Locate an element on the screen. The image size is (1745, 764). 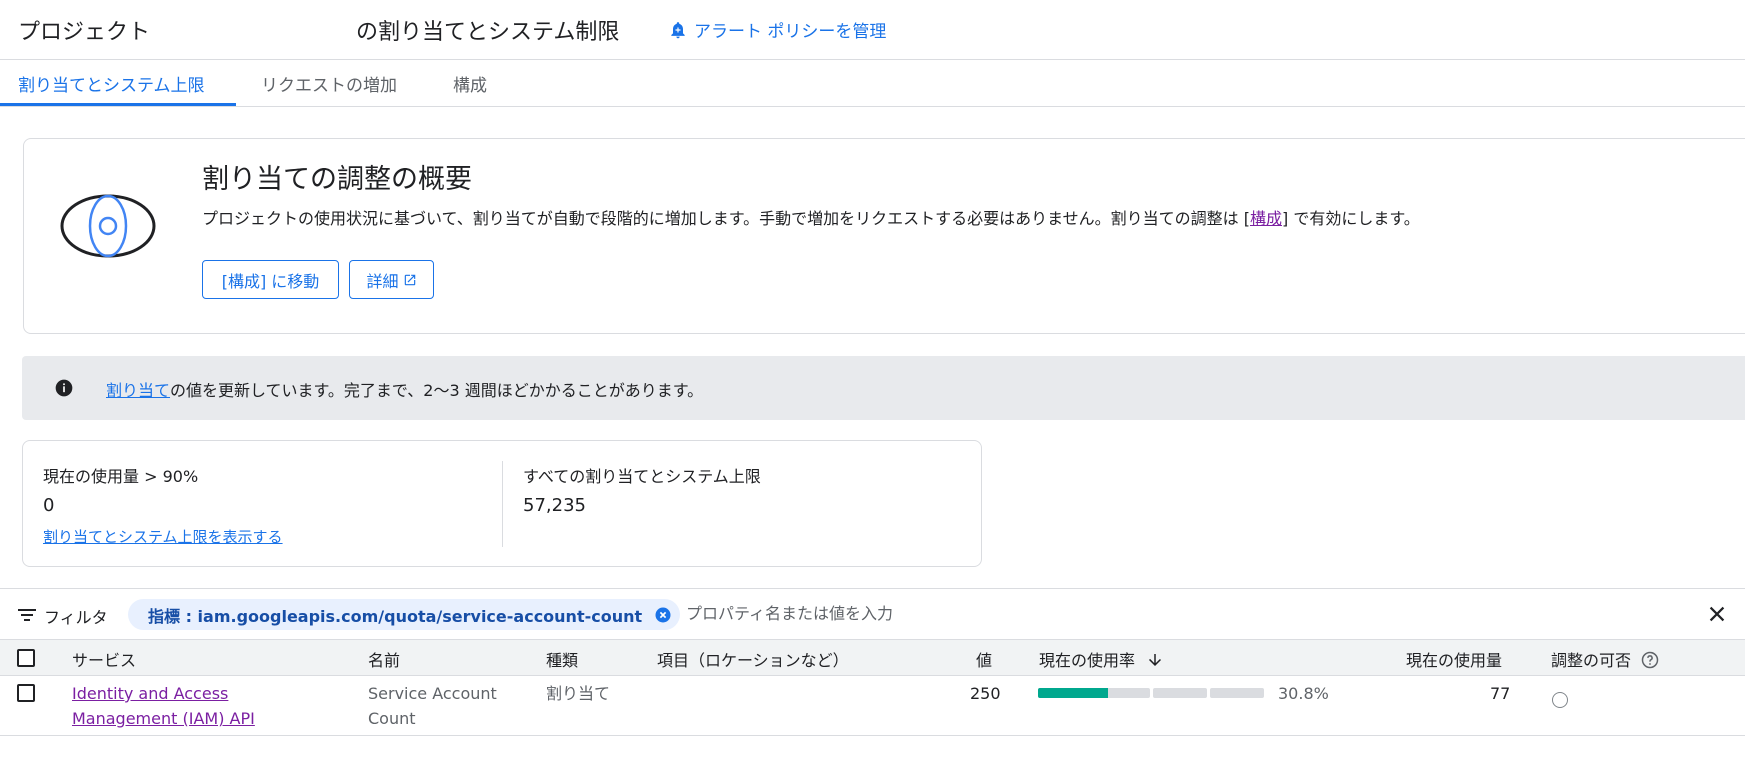
quota-name: Service Account Count is located at coordinates (432, 706).